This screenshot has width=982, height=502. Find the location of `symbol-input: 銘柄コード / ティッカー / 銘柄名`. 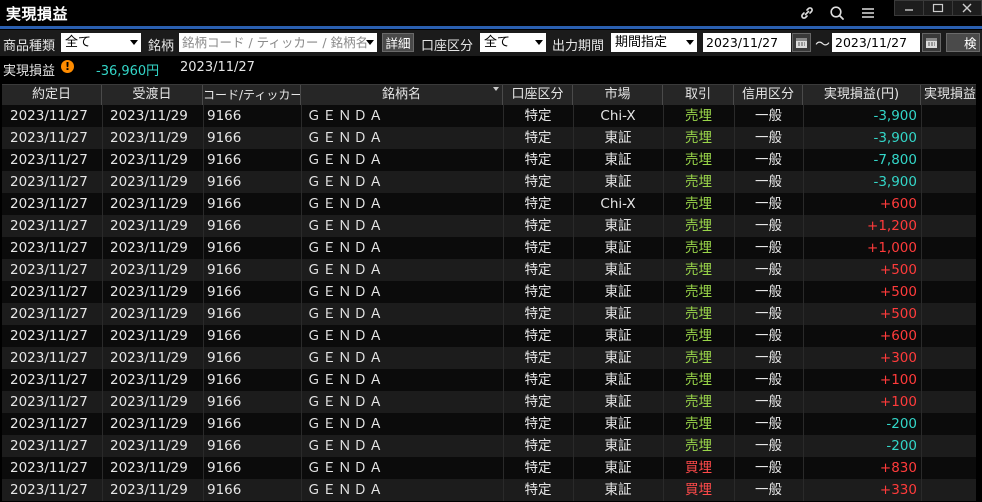

symbol-input: 銘柄コード / ティッカー / 銘柄名 is located at coordinates (278, 42).